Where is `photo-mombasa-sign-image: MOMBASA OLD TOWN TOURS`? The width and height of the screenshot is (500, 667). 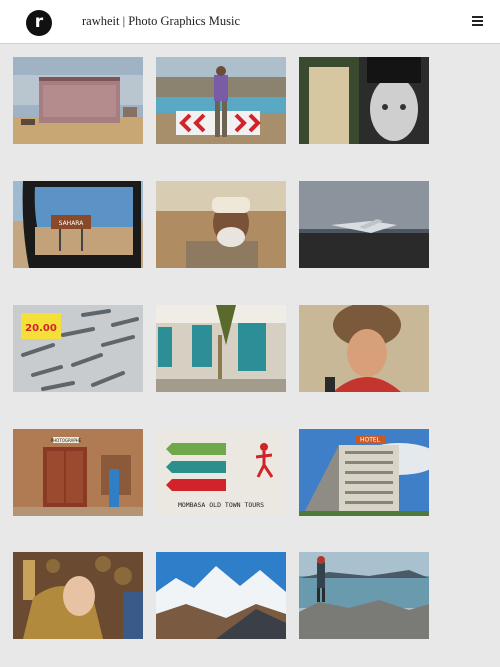 photo-mombasa-sign-image: MOMBASA OLD TOWN TOURS is located at coordinates (221, 472).